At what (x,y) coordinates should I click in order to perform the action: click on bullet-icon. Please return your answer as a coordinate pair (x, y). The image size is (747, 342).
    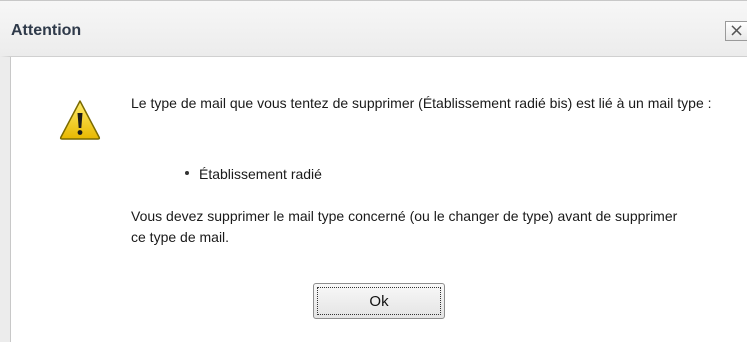
    Looking at the image, I should click on (187, 173).